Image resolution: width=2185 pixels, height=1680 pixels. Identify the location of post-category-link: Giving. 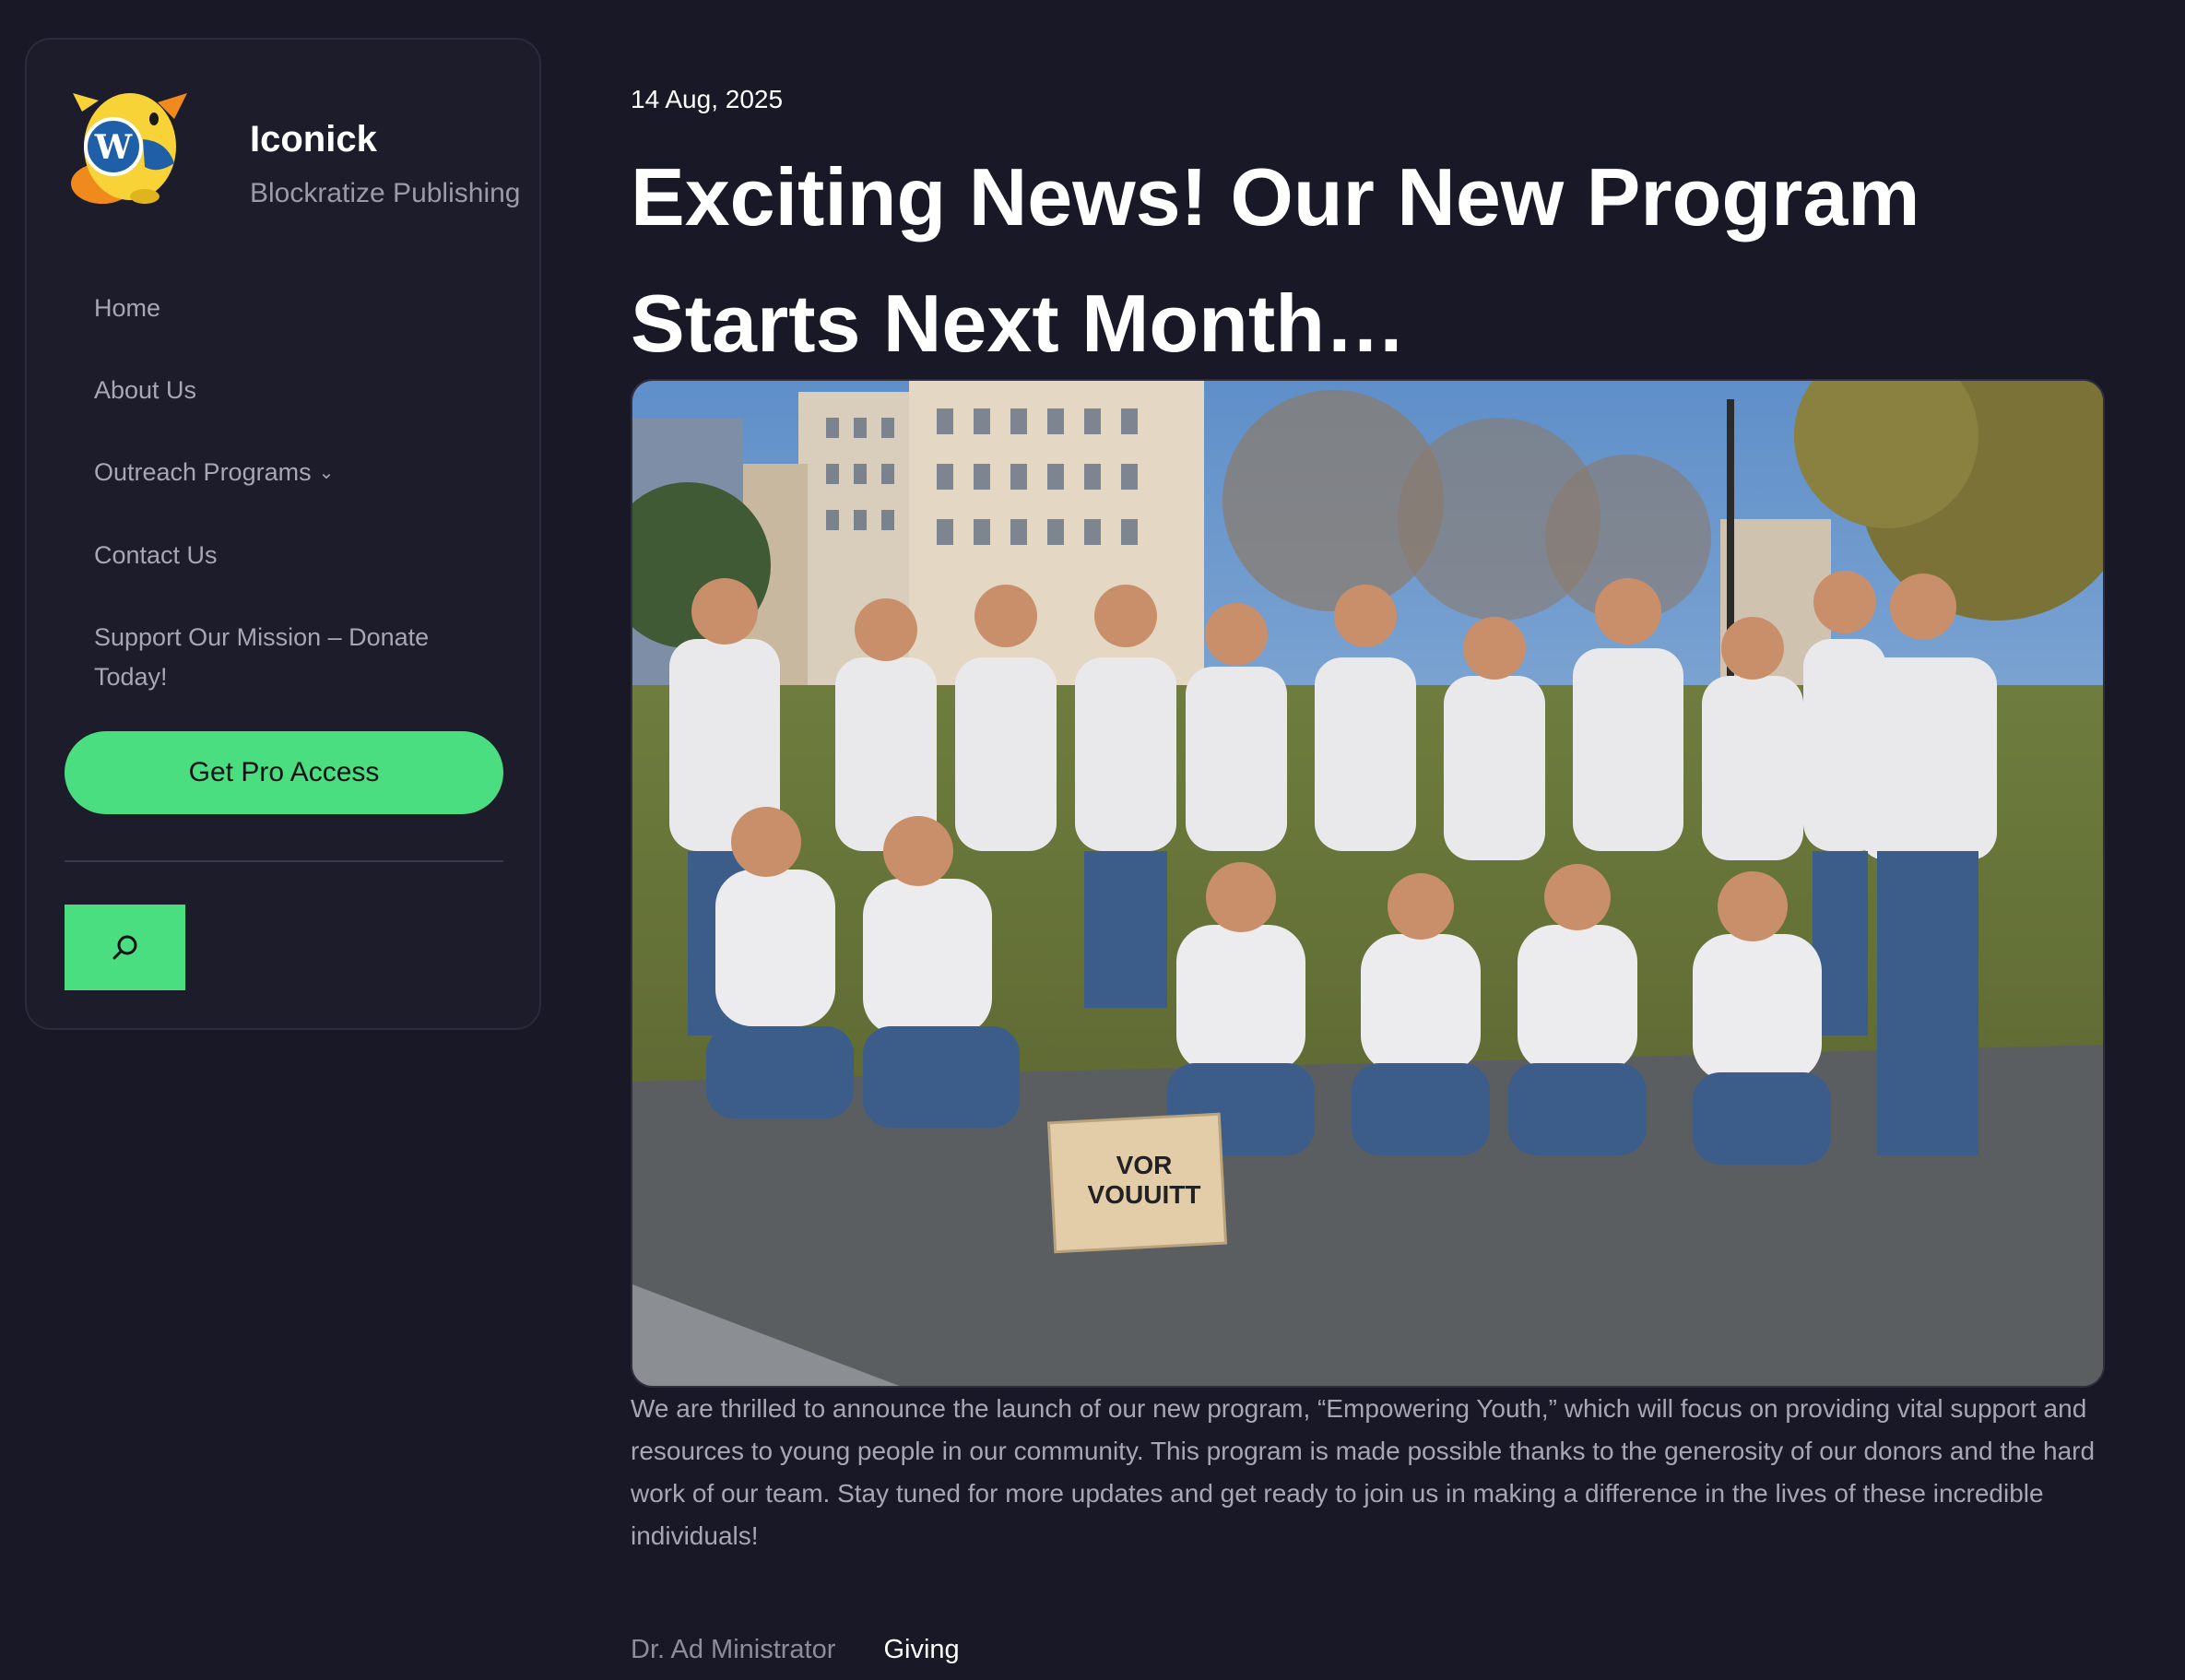
(921, 1649).